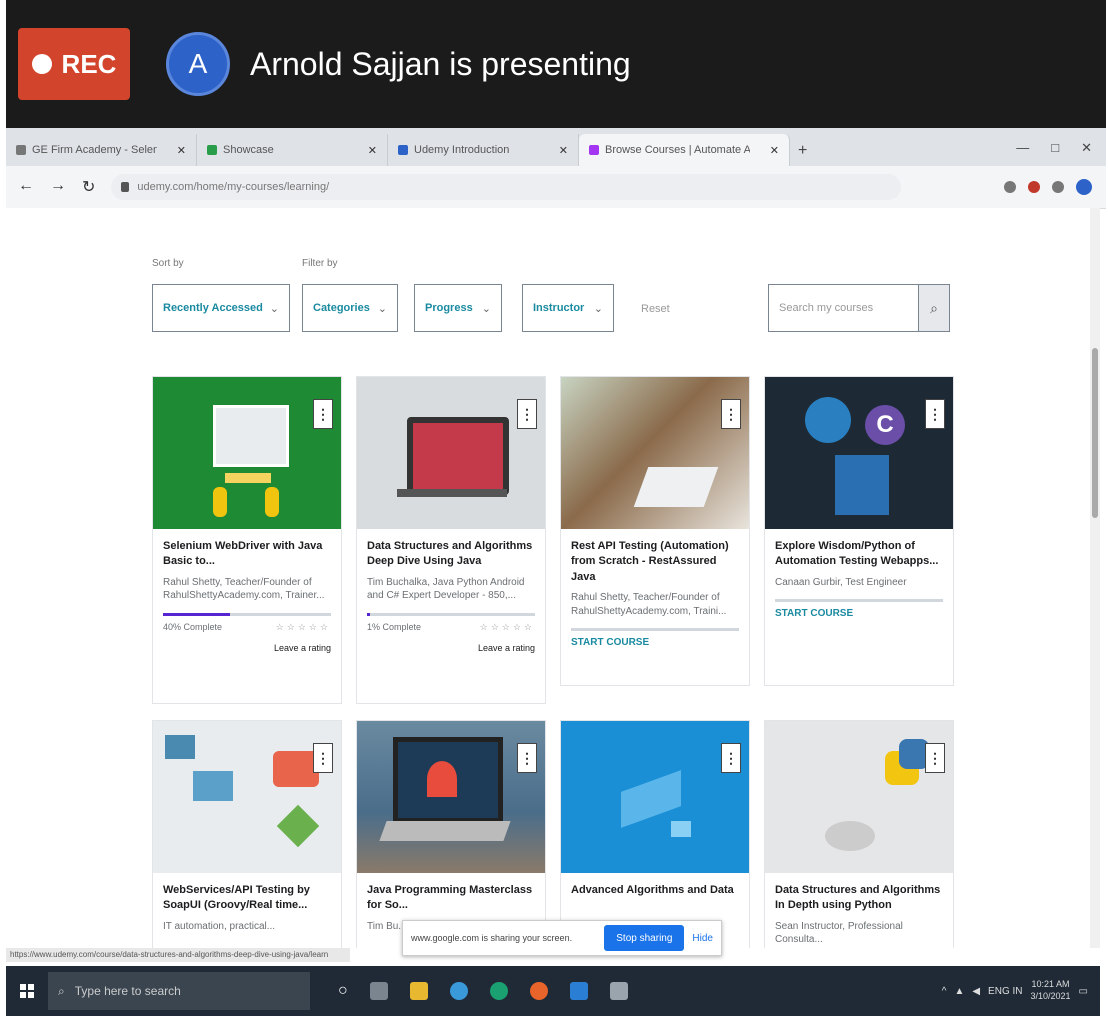 Image resolution: width=1108 pixels, height=1021 pixels. Describe the element at coordinates (483, 150) in the screenshot. I see `browser-tab: Udemy Introduction ✕` at that location.